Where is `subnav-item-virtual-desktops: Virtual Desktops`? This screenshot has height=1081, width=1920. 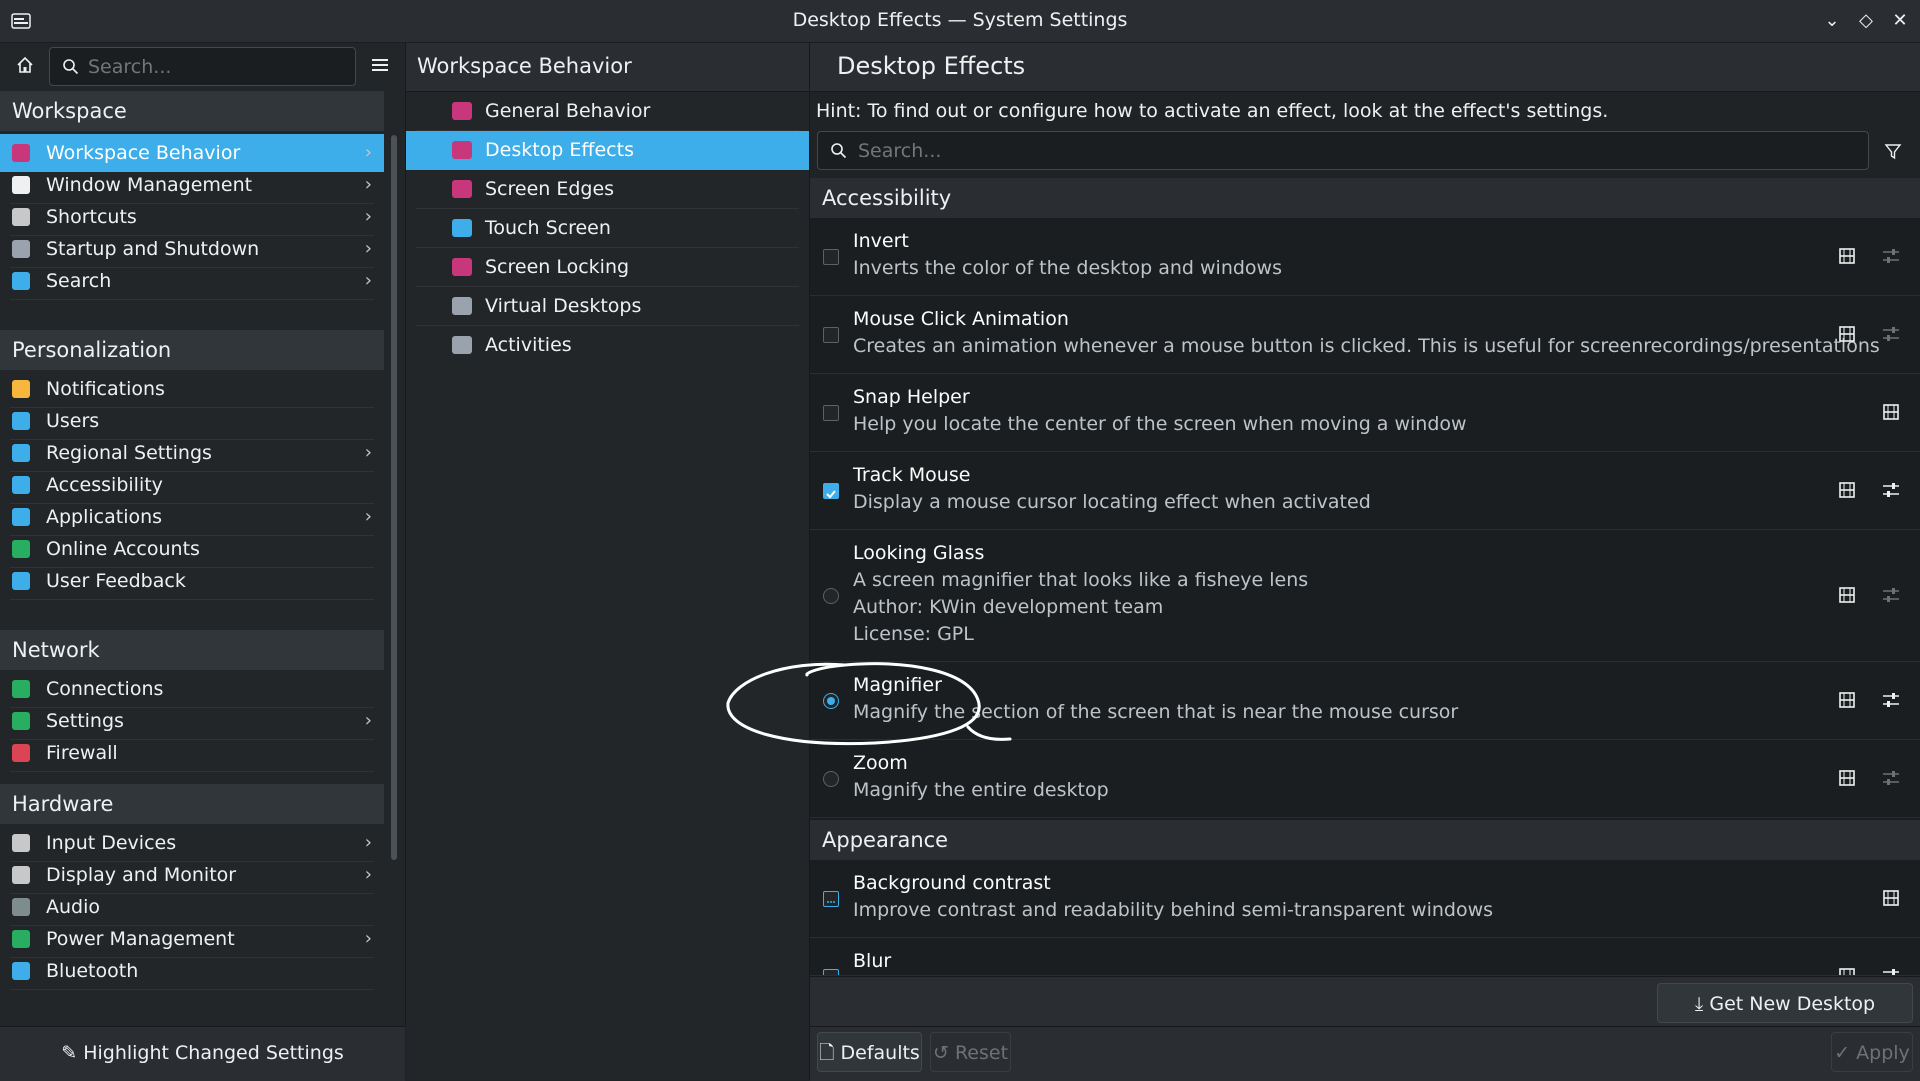
subnav-item-virtual-desktops: Virtual Desktops is located at coordinates (607, 306).